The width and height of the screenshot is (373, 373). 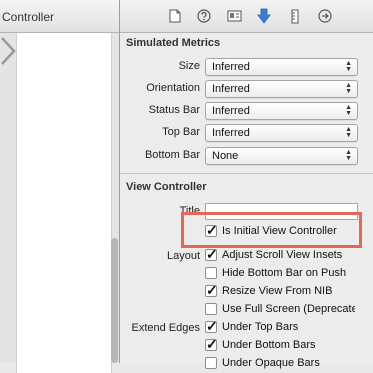 I want to click on down-arrow-icon, so click(x=264, y=16).